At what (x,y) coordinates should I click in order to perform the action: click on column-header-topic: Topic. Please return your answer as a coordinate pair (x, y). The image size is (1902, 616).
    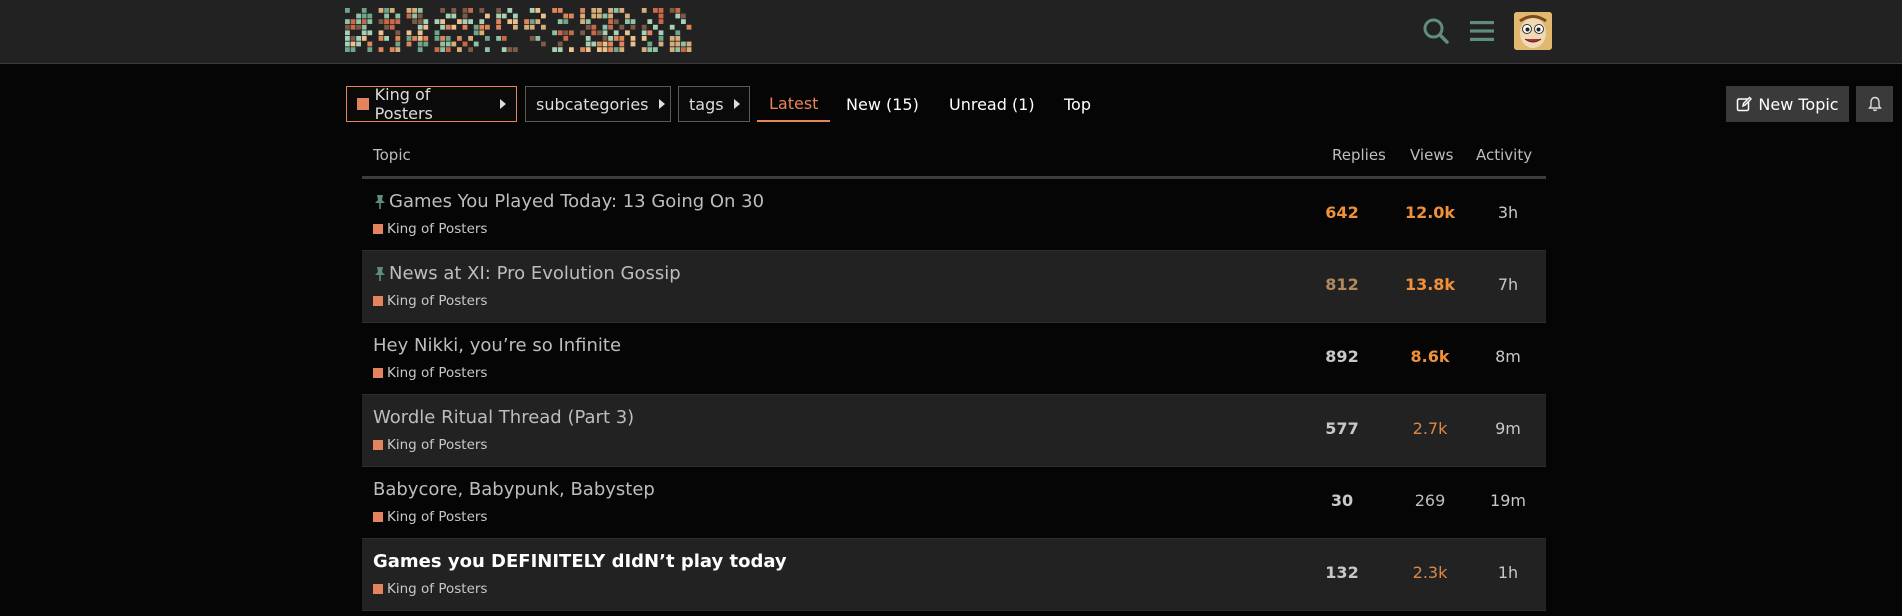
    Looking at the image, I should click on (392, 155).